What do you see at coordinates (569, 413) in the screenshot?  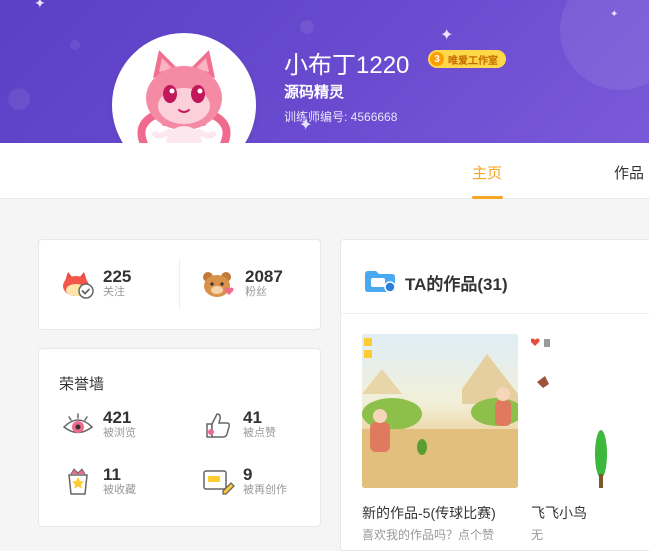 I see `bird-game-image` at bounding box center [569, 413].